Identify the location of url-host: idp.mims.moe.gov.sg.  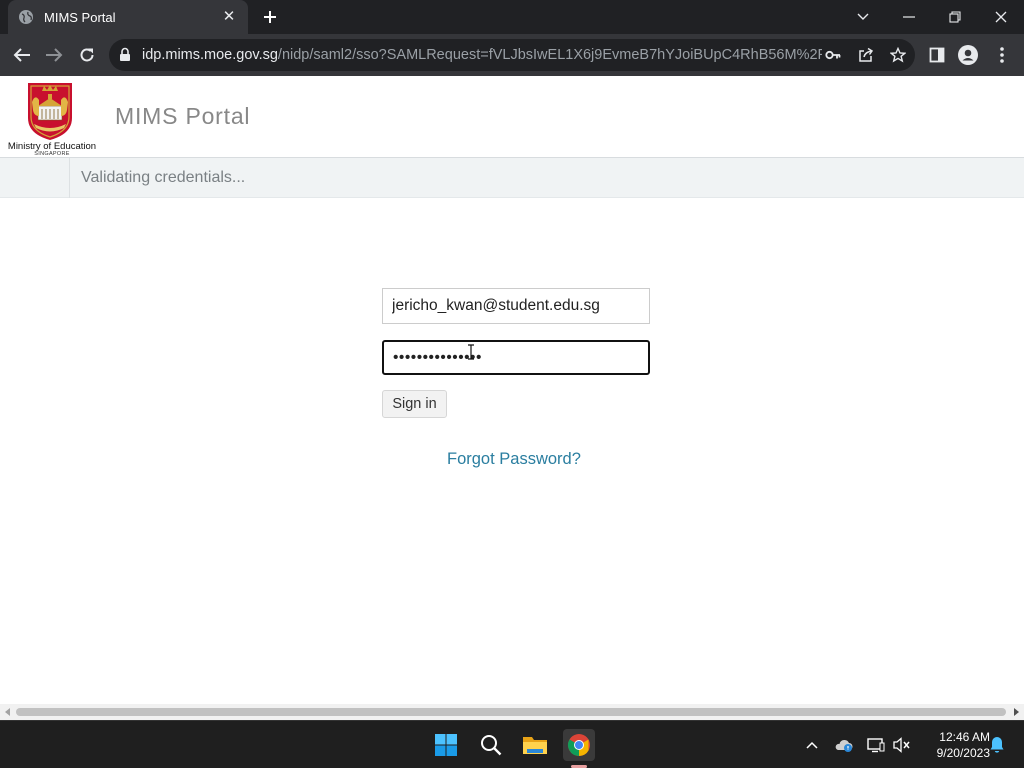
(210, 55).